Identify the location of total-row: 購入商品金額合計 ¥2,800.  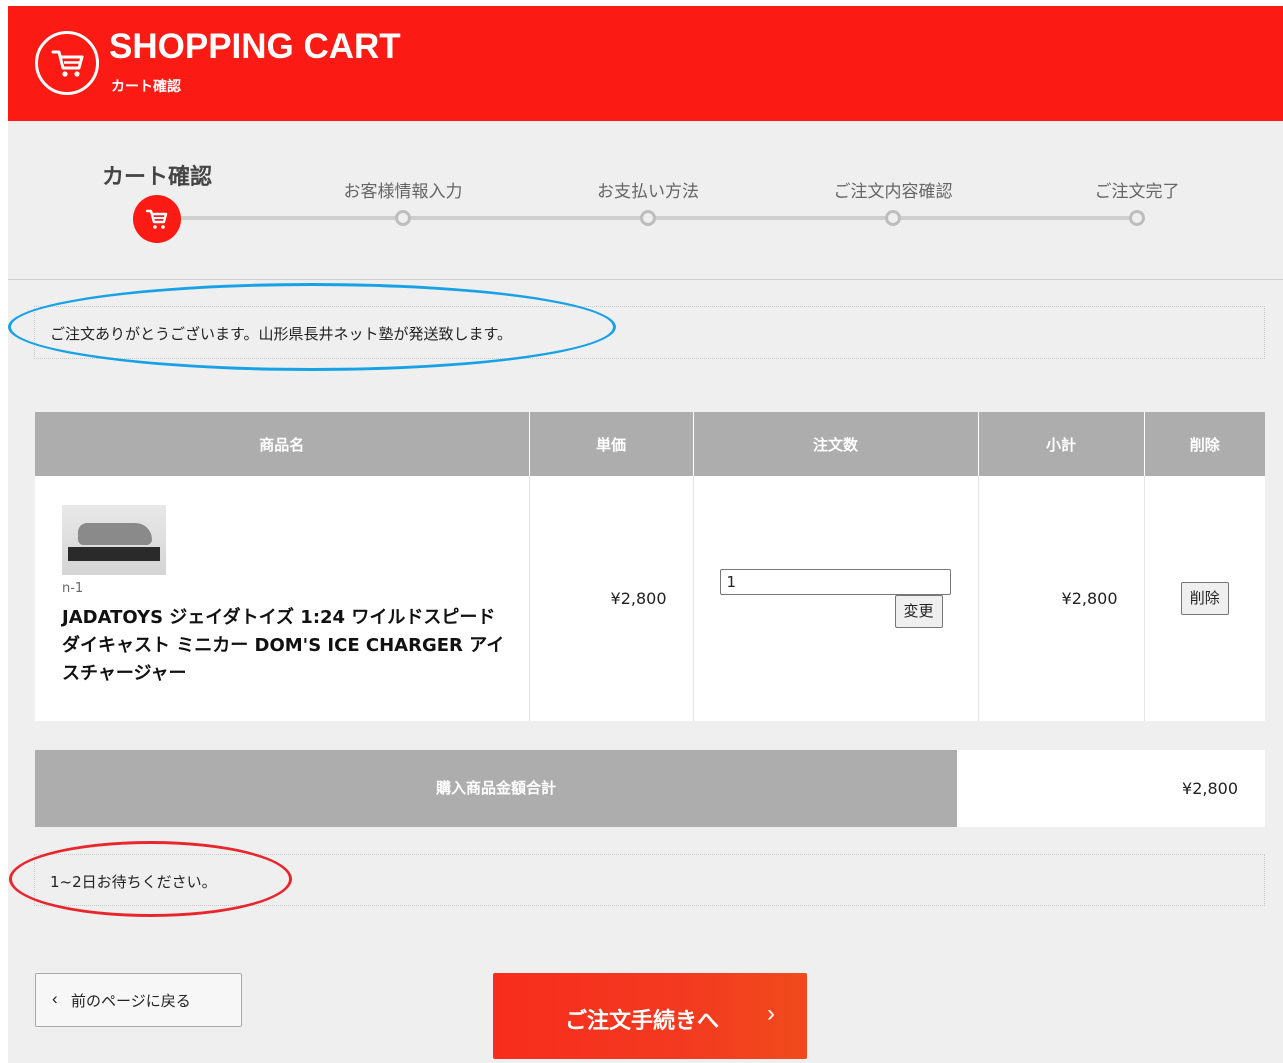
(650, 788).